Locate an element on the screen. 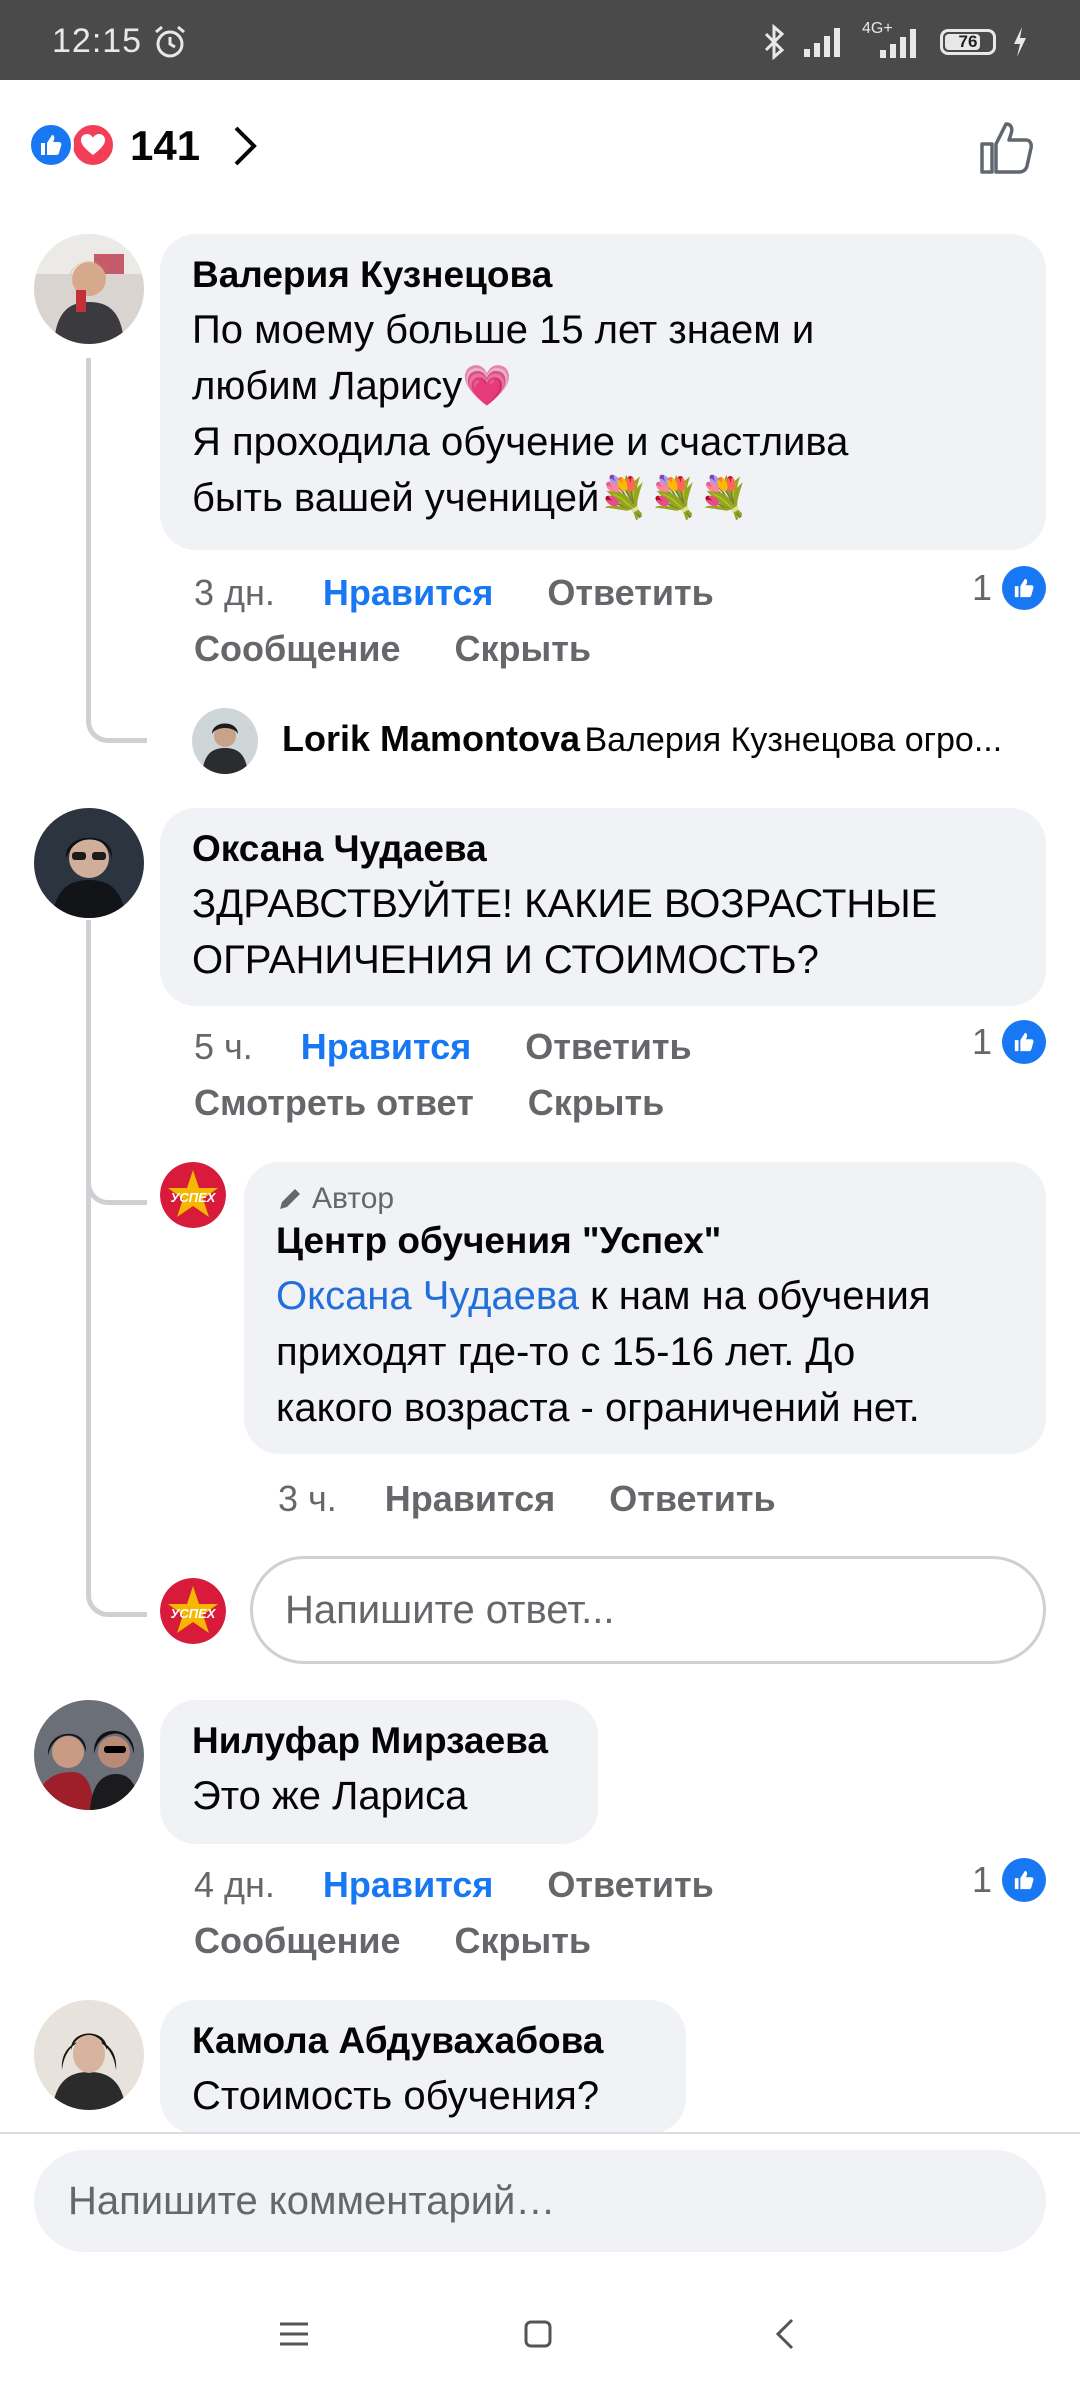  like-outline-icon is located at coordinates (1006, 148).